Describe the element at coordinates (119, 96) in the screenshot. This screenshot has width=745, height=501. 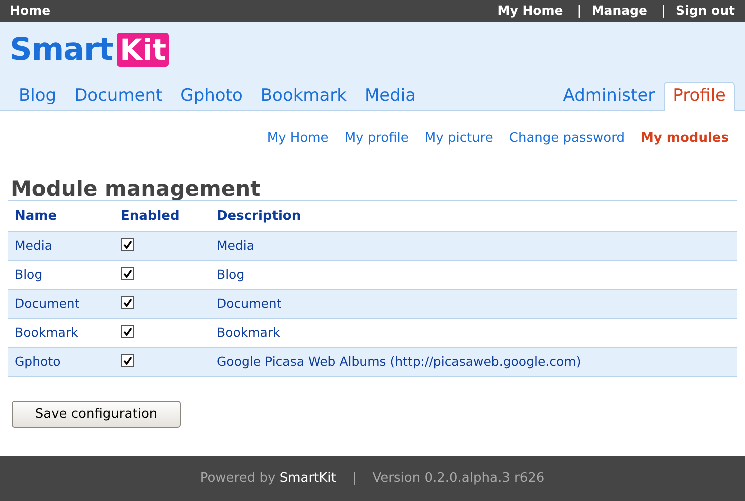
I see `nav-tab: Document` at that location.